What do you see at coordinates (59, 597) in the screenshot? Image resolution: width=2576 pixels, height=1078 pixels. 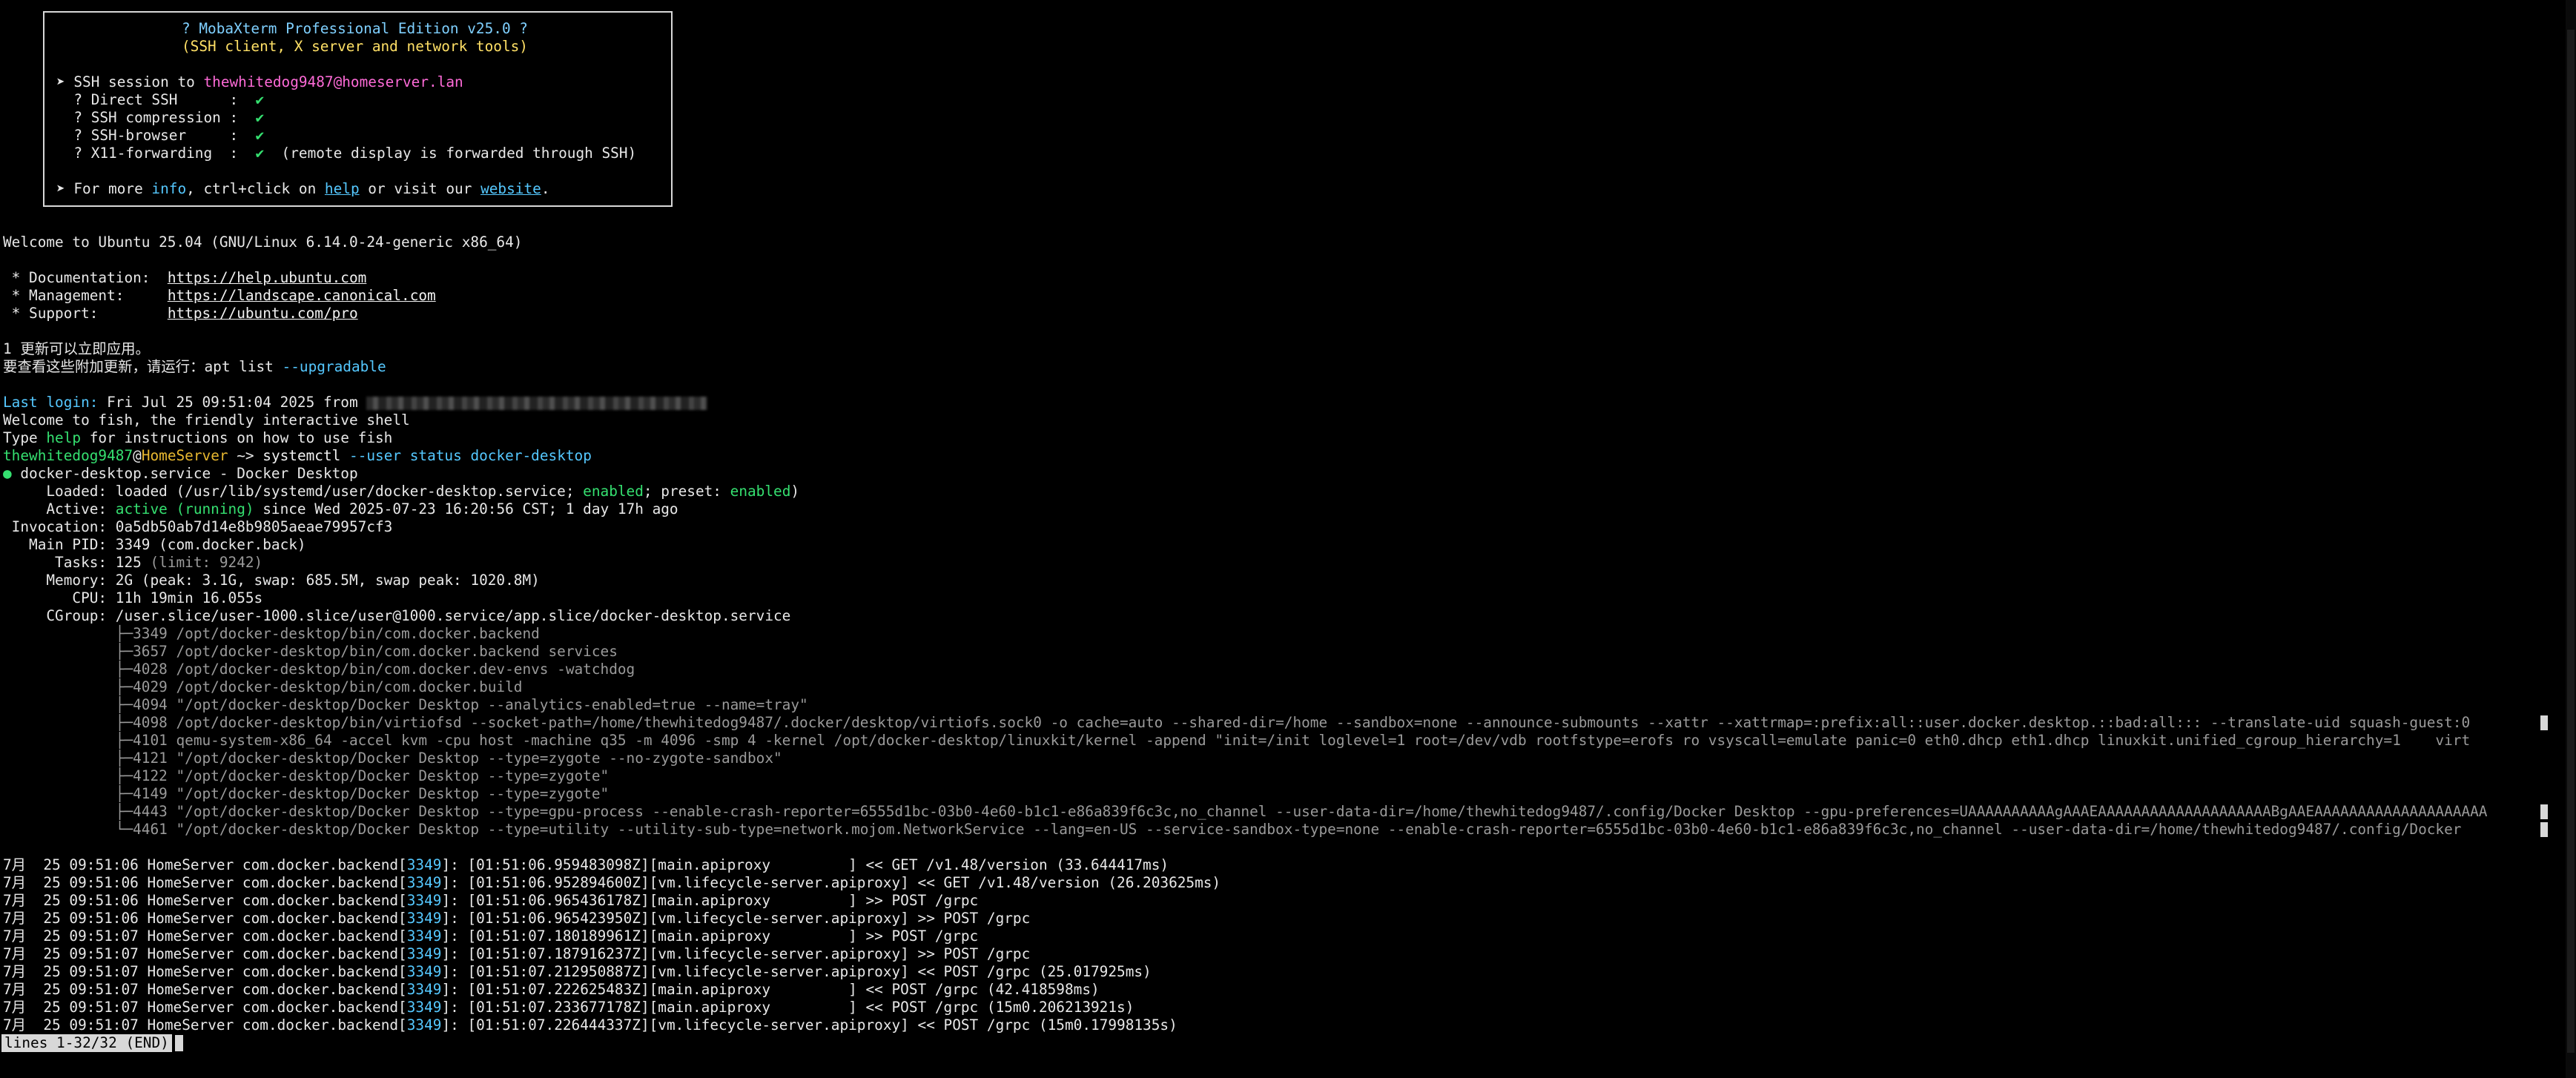 I see `cpu-label: CPU:` at bounding box center [59, 597].